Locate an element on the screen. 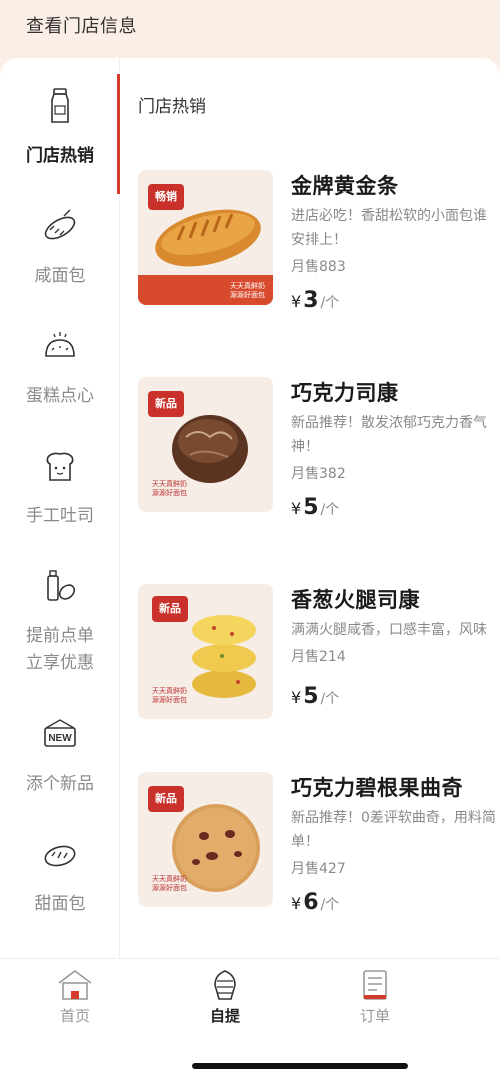 The width and height of the screenshot is (500, 1069). sidebar-item-label: 蛋糕点心 is located at coordinates (60, 396).